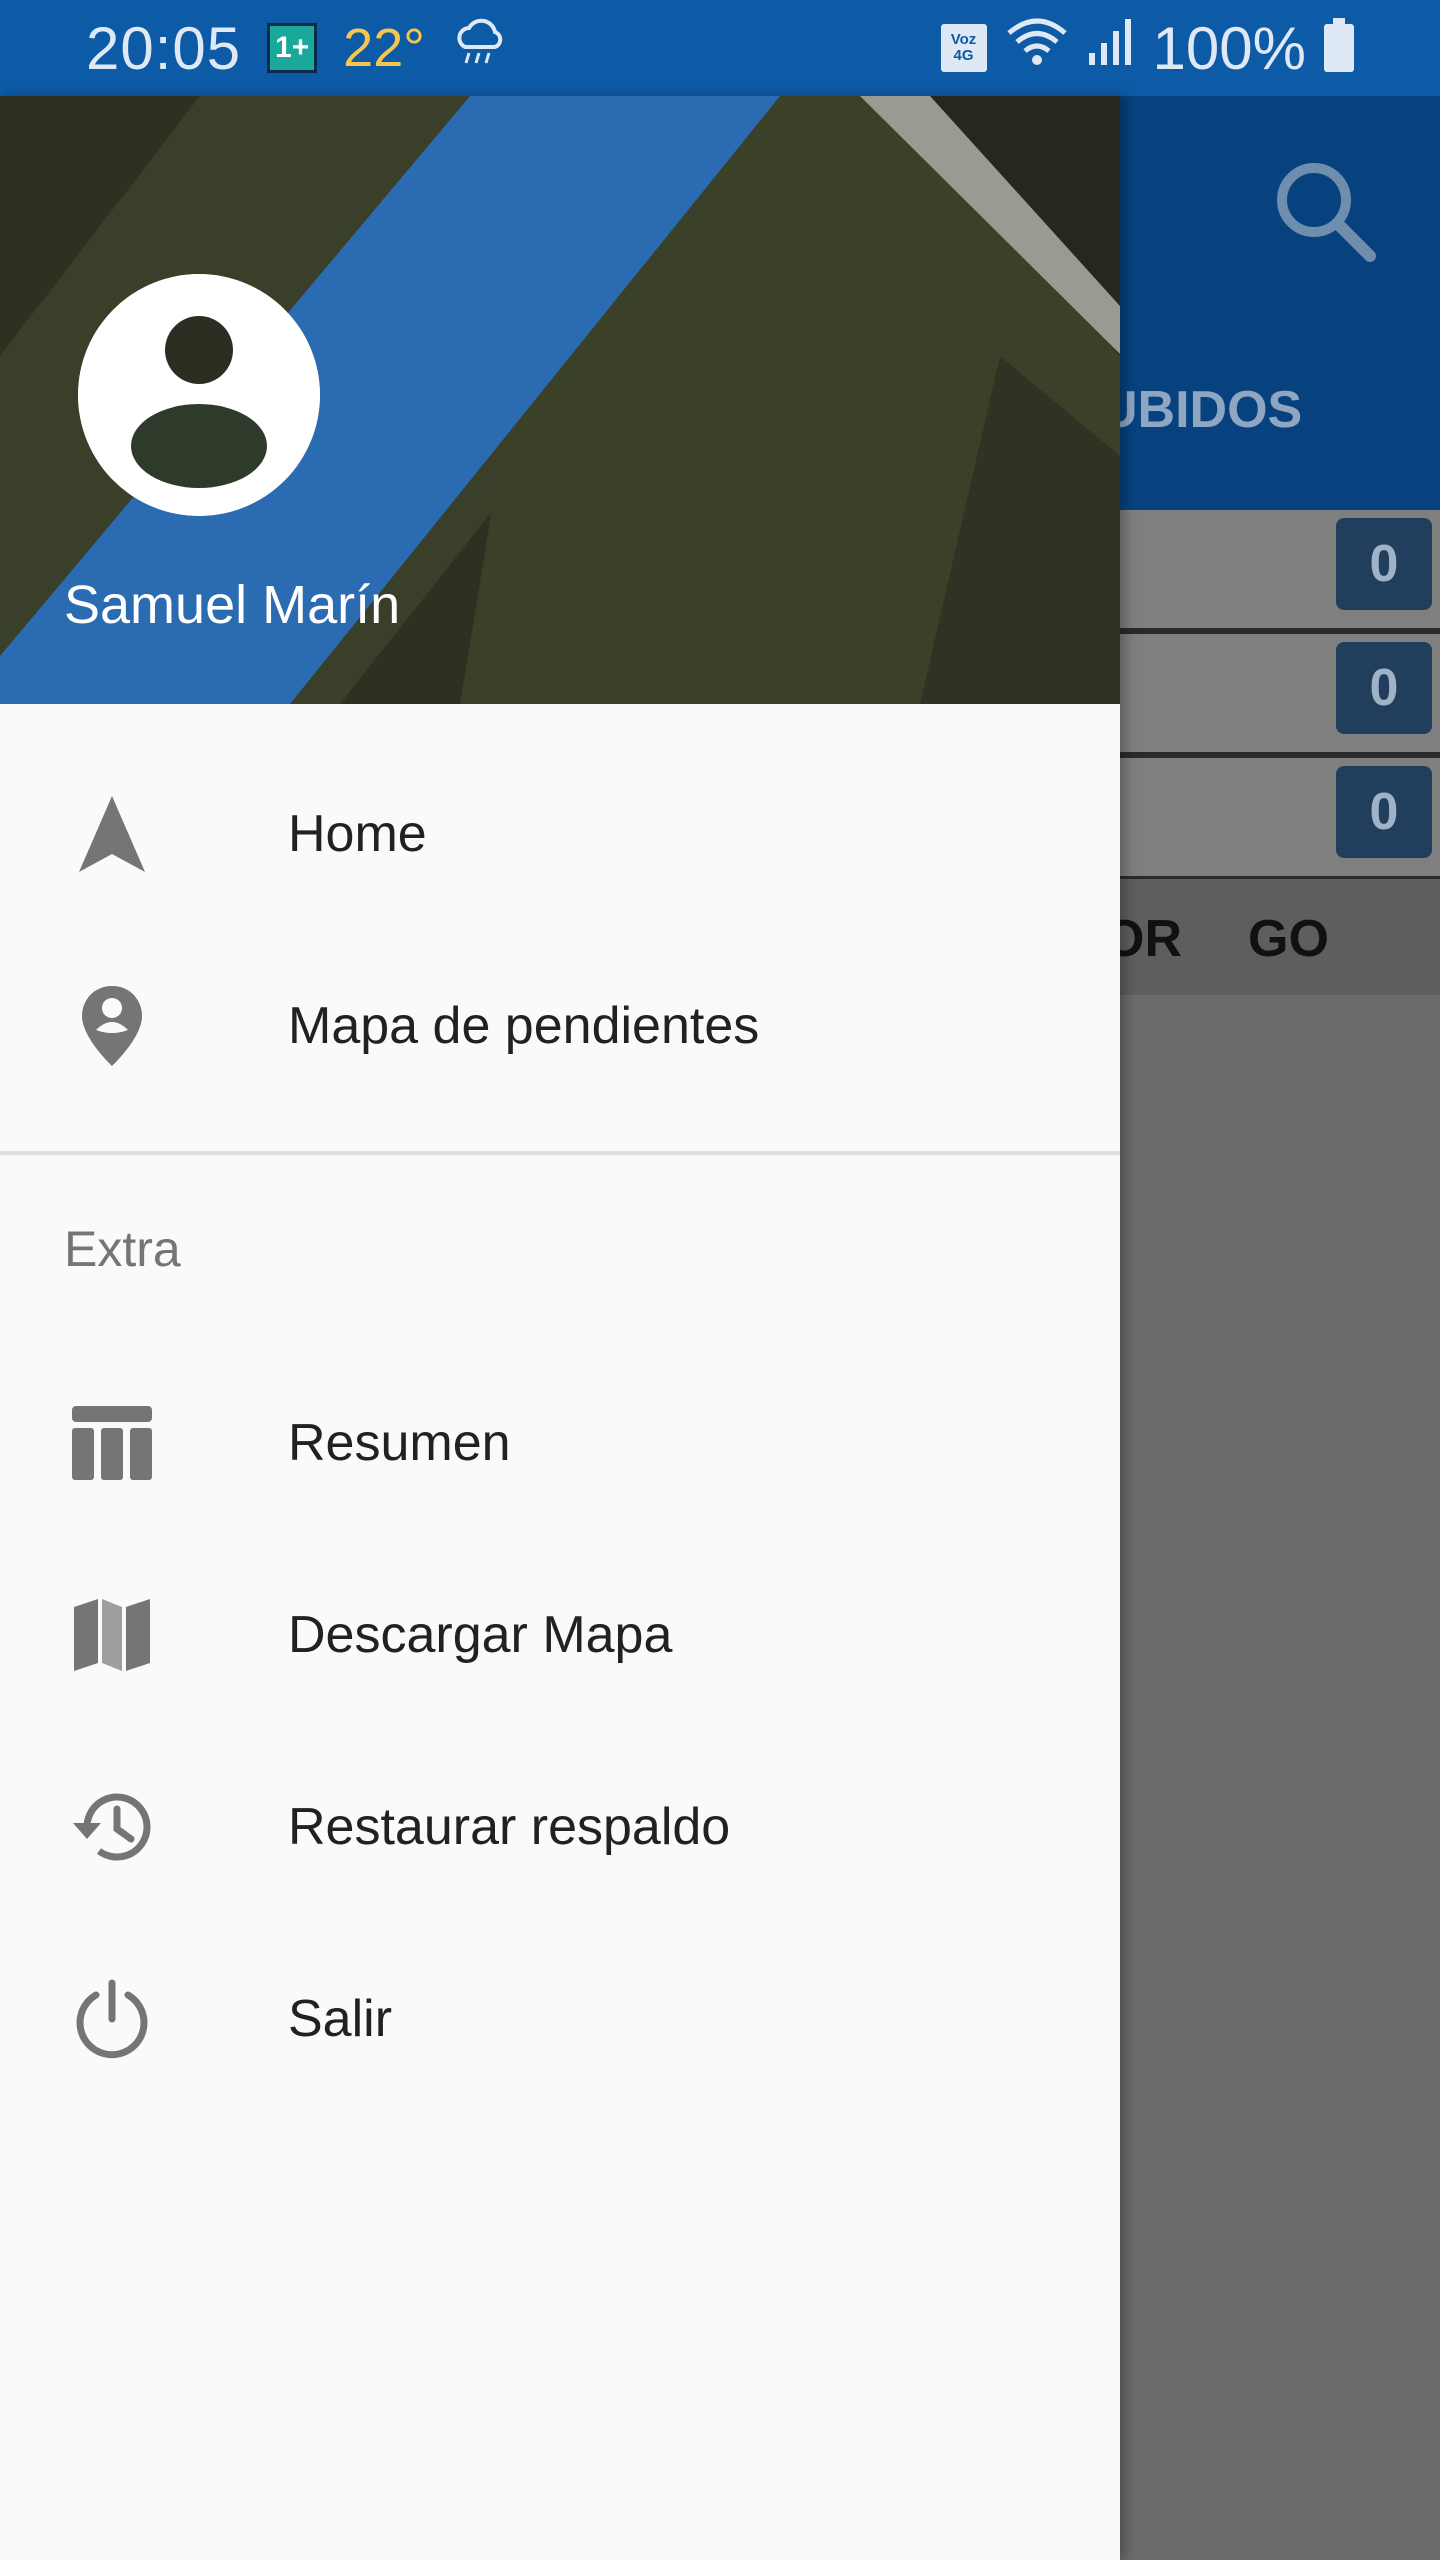 The image size is (1440, 2560). I want to click on status-temperature: 22°, so click(384, 48).